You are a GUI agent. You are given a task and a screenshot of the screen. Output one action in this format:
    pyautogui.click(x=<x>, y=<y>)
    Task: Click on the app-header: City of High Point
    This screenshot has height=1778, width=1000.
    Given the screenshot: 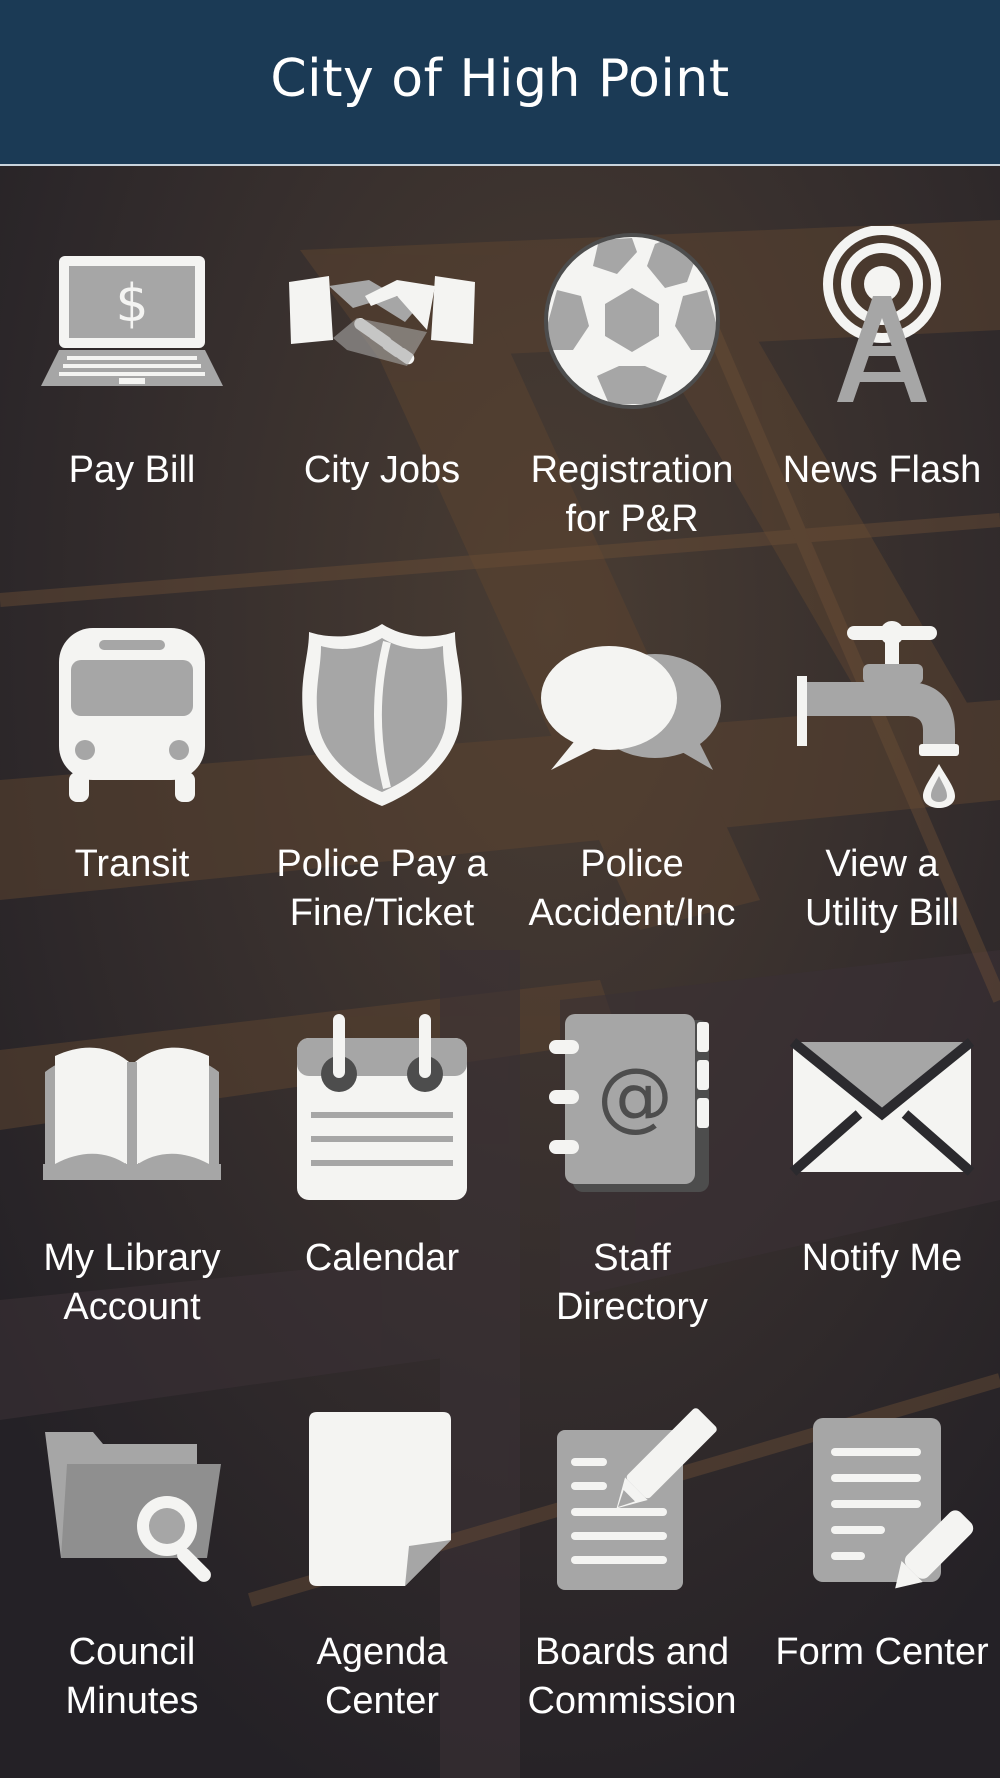 What is the action you would take?
    pyautogui.click(x=500, y=83)
    